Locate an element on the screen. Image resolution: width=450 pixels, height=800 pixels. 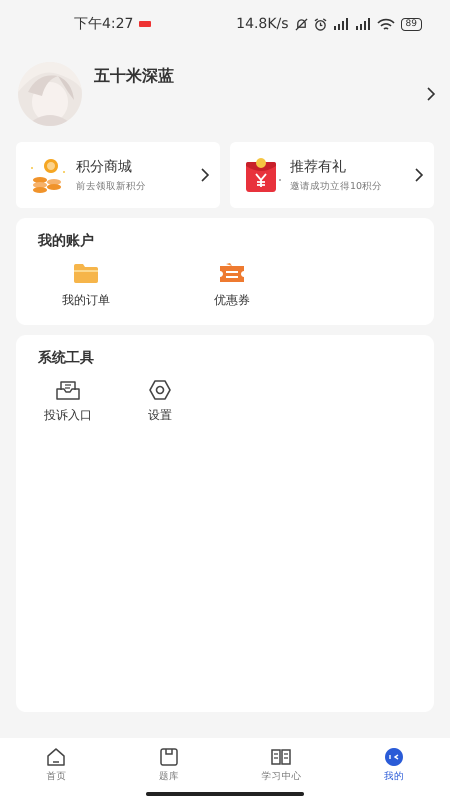
settings-icon is located at coordinates (160, 390).